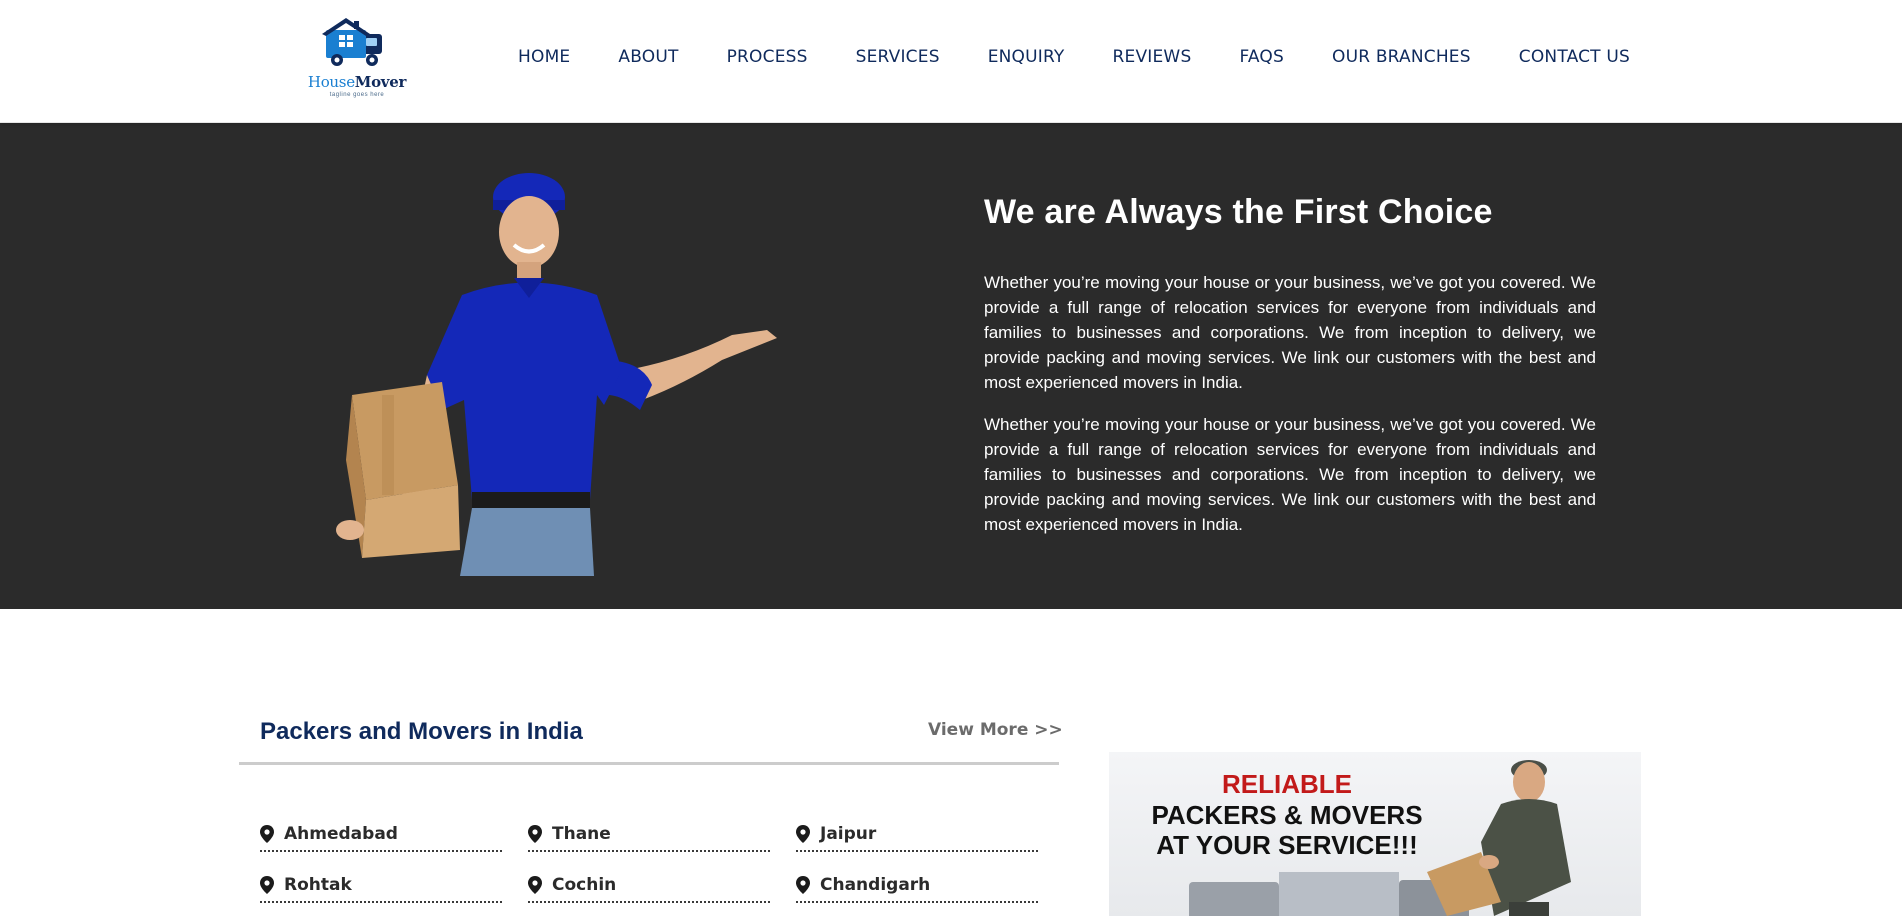  What do you see at coordinates (848, 834) in the screenshot?
I see `city-name: Jaipur` at bounding box center [848, 834].